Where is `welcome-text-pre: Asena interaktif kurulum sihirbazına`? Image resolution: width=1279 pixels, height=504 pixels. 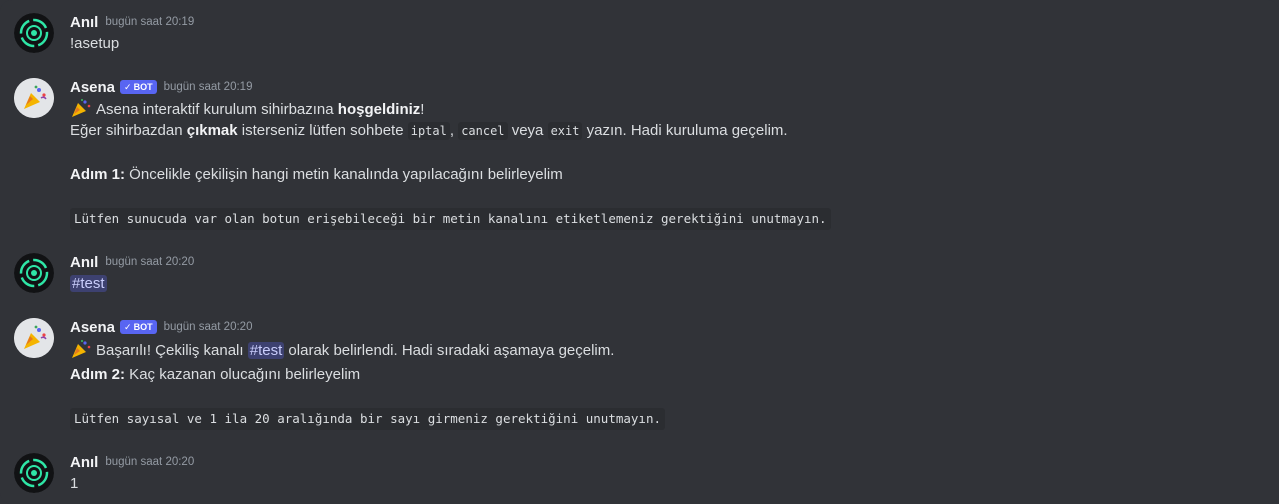
welcome-text-pre: Asena interaktif kurulum sihirbazına is located at coordinates (217, 109).